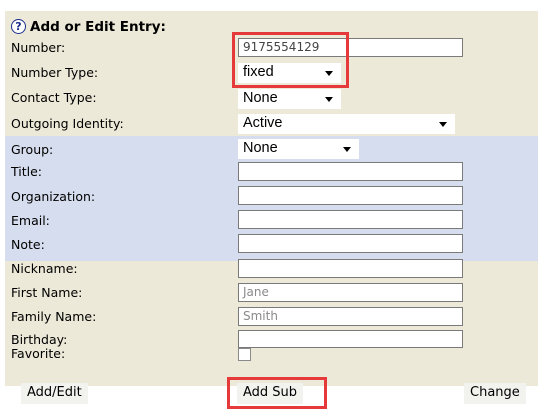 The width and height of the screenshot is (543, 409). Describe the element at coordinates (263, 123) in the screenshot. I see `outgoing-identity-value: Active` at that location.